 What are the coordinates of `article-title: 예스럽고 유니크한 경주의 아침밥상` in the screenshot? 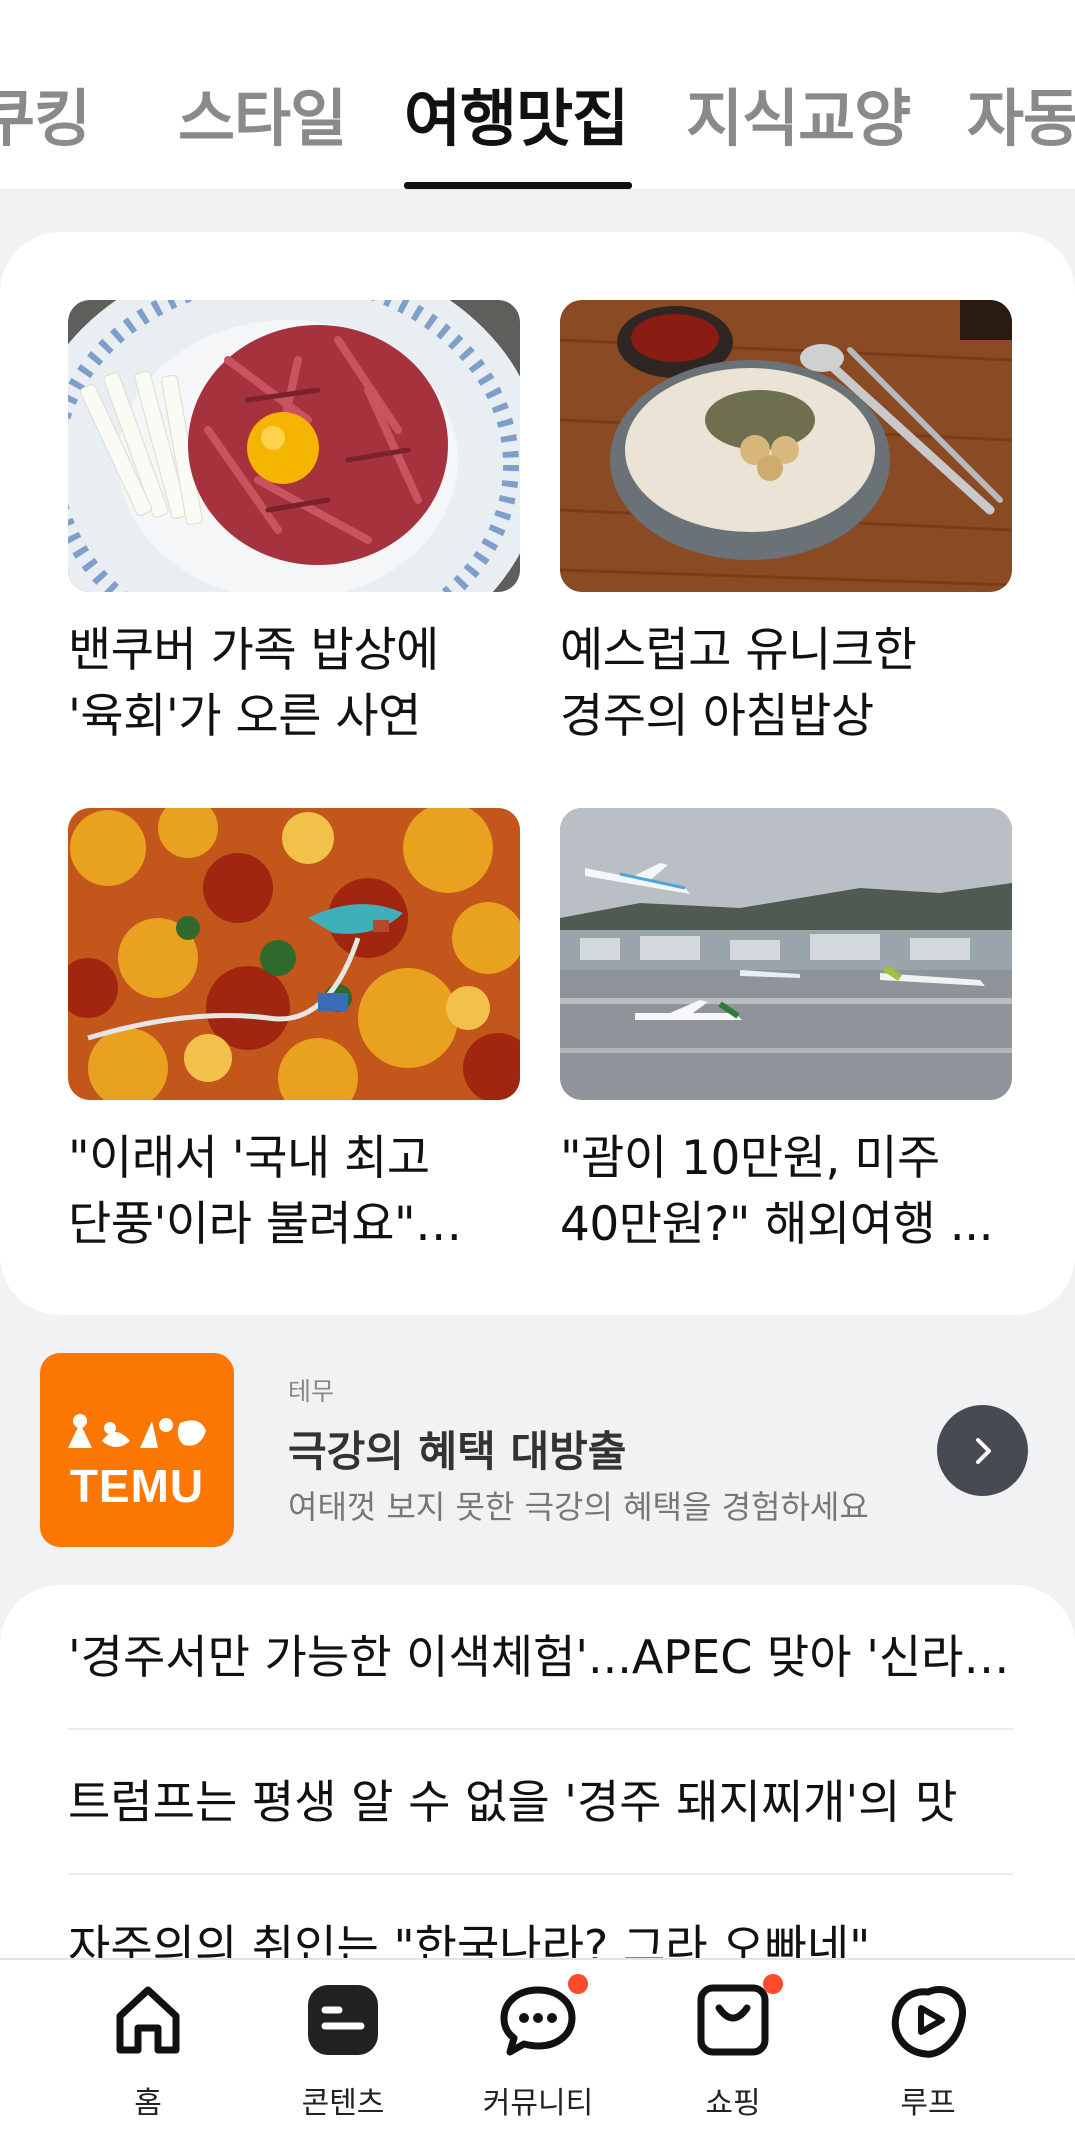 It's located at (738, 683).